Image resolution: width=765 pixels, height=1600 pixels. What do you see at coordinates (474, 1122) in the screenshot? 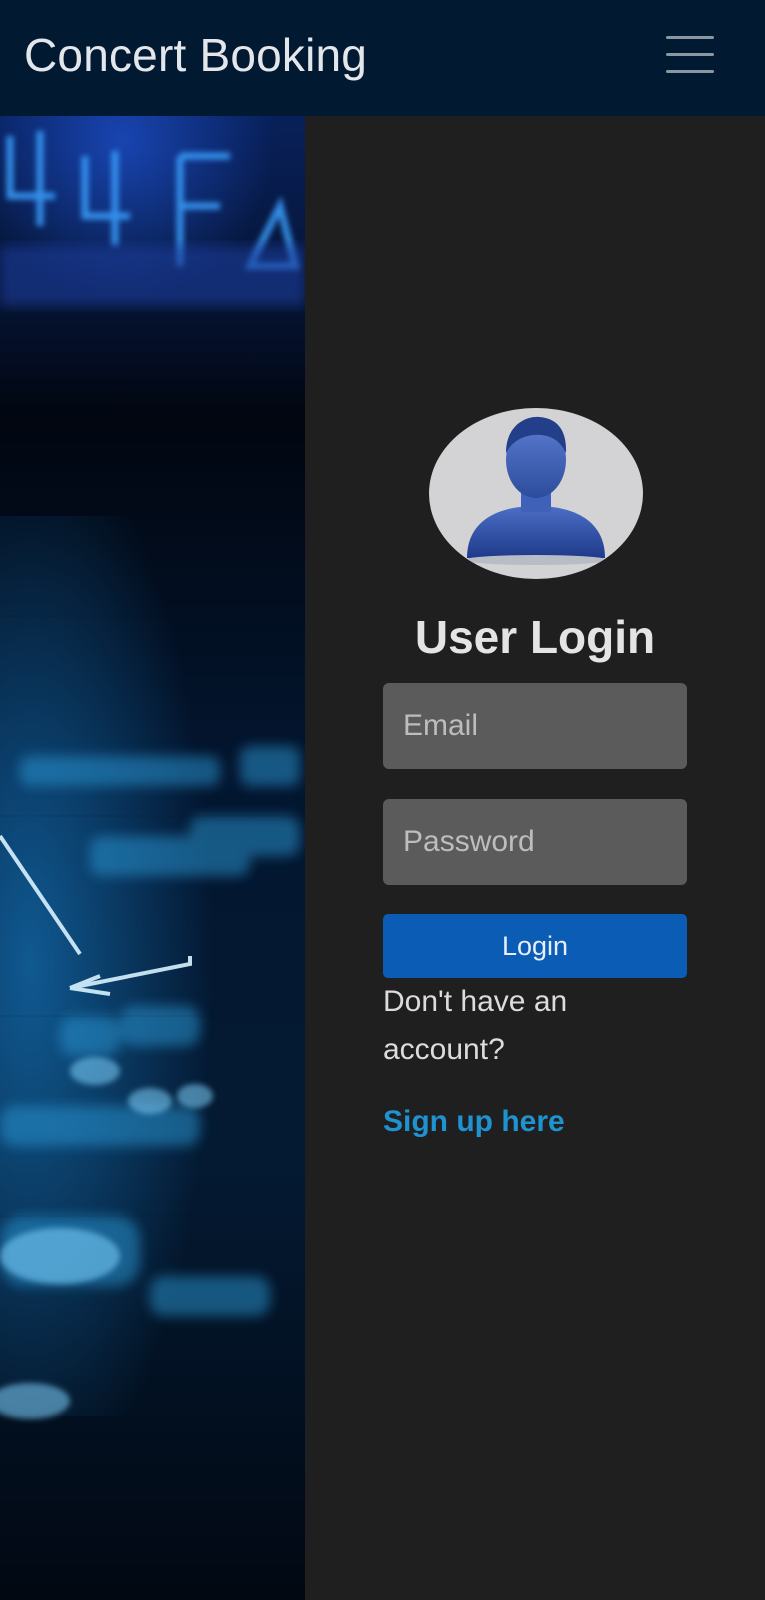
I see `signup-link: Sign up here` at bounding box center [474, 1122].